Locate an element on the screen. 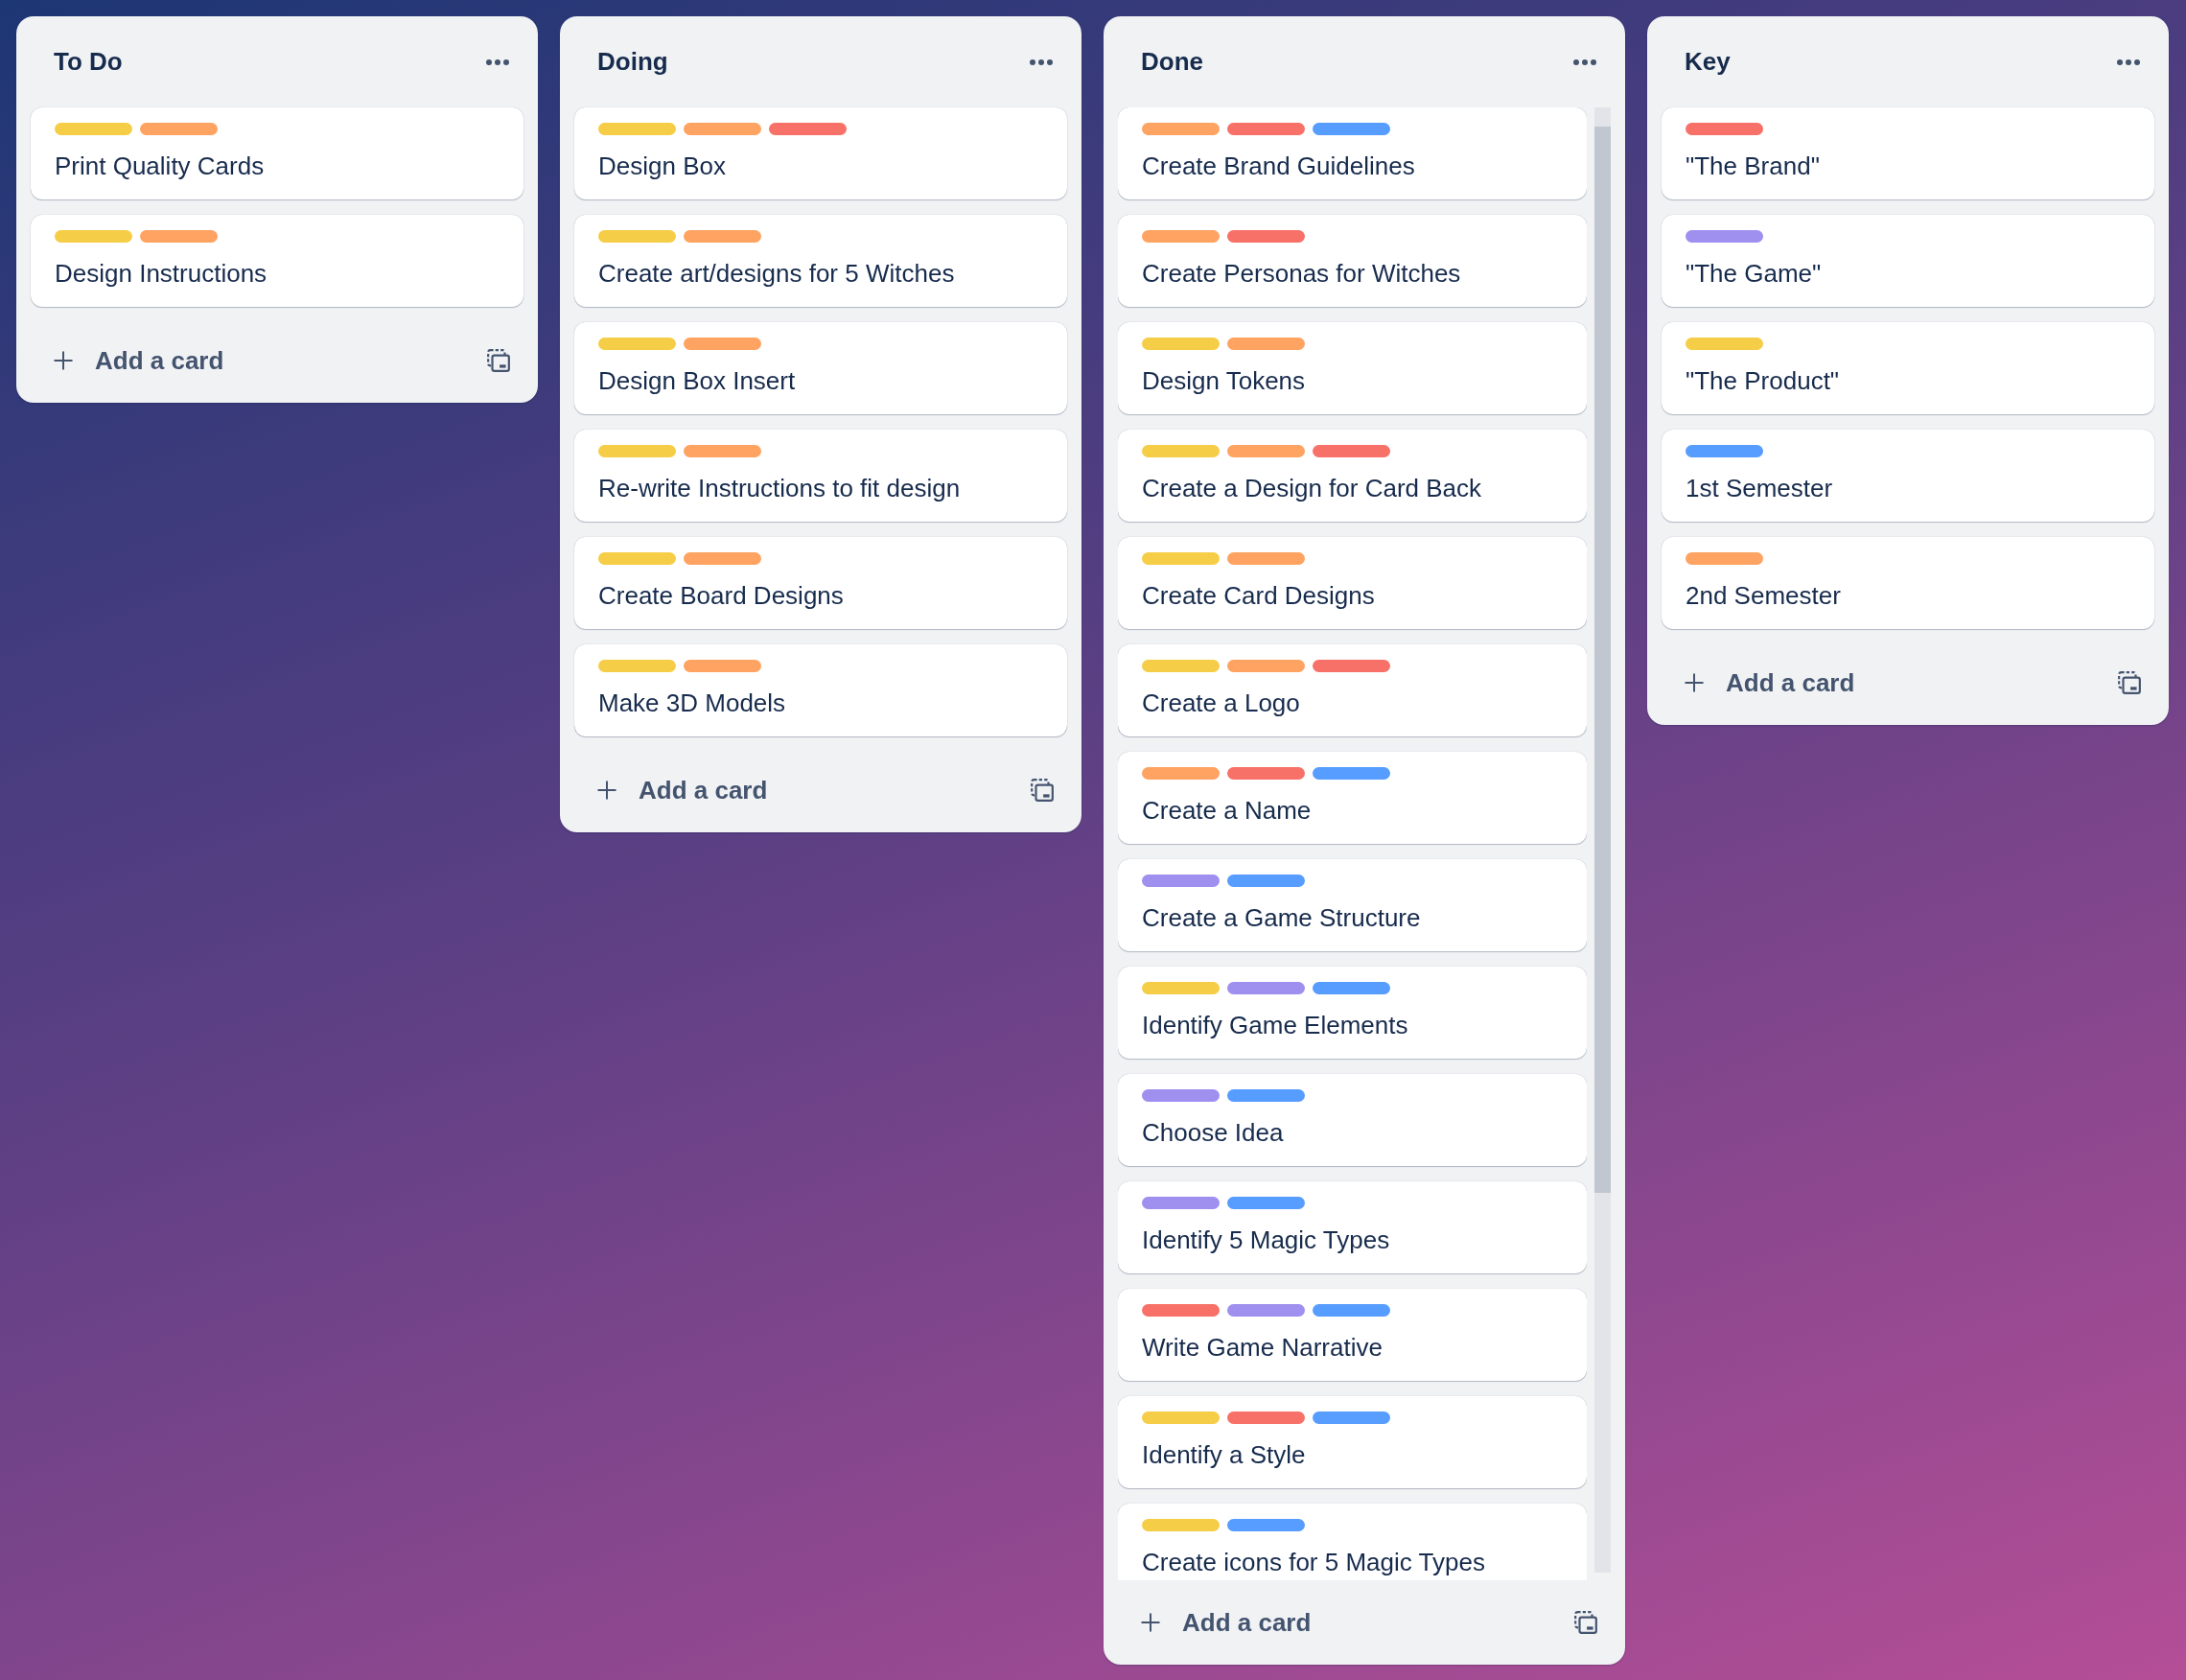  card: Create a Game Structure is located at coordinates (1352, 905).